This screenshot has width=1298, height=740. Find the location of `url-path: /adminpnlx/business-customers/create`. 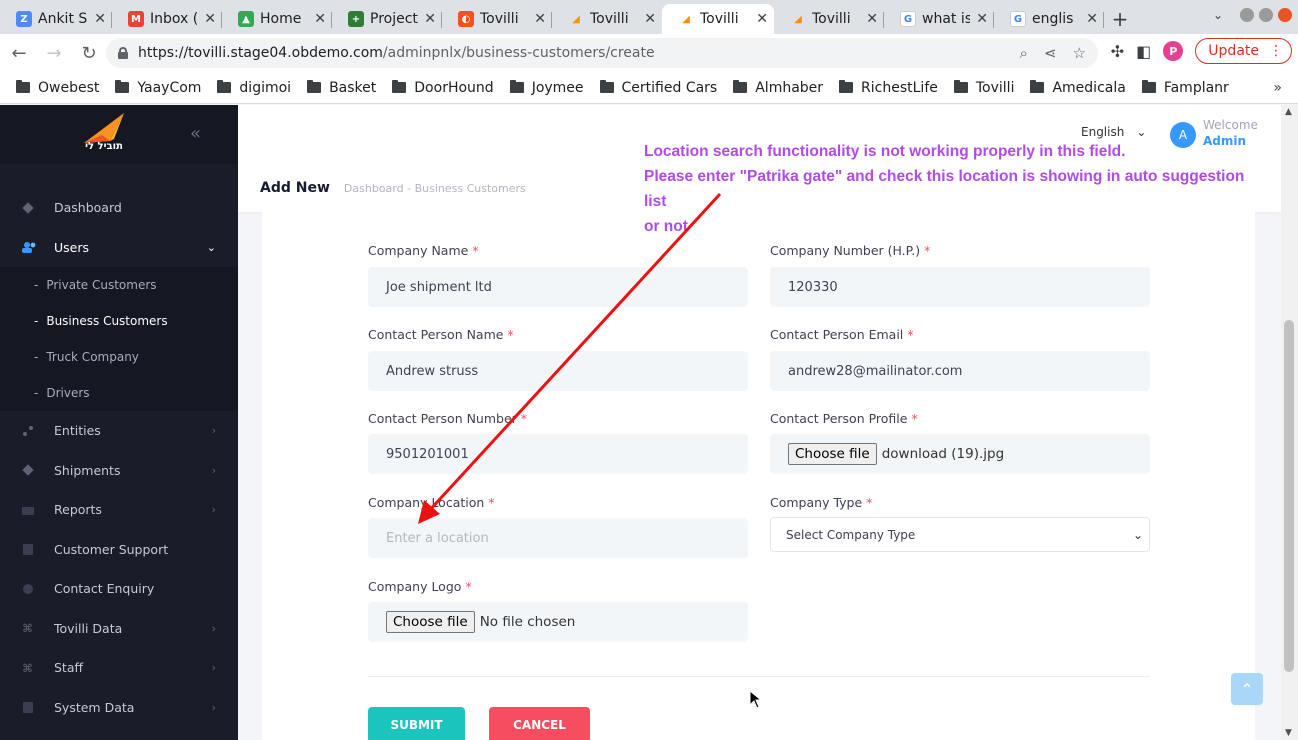

url-path: /adminpnlx/business-customers/create is located at coordinates (518, 53).